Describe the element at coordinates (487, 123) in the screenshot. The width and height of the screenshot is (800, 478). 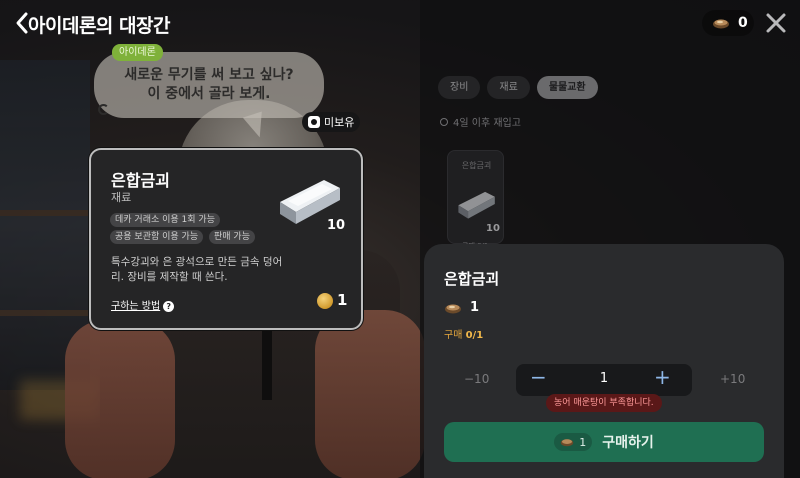
I see `restock-text: 4일 이후 재입고` at that location.